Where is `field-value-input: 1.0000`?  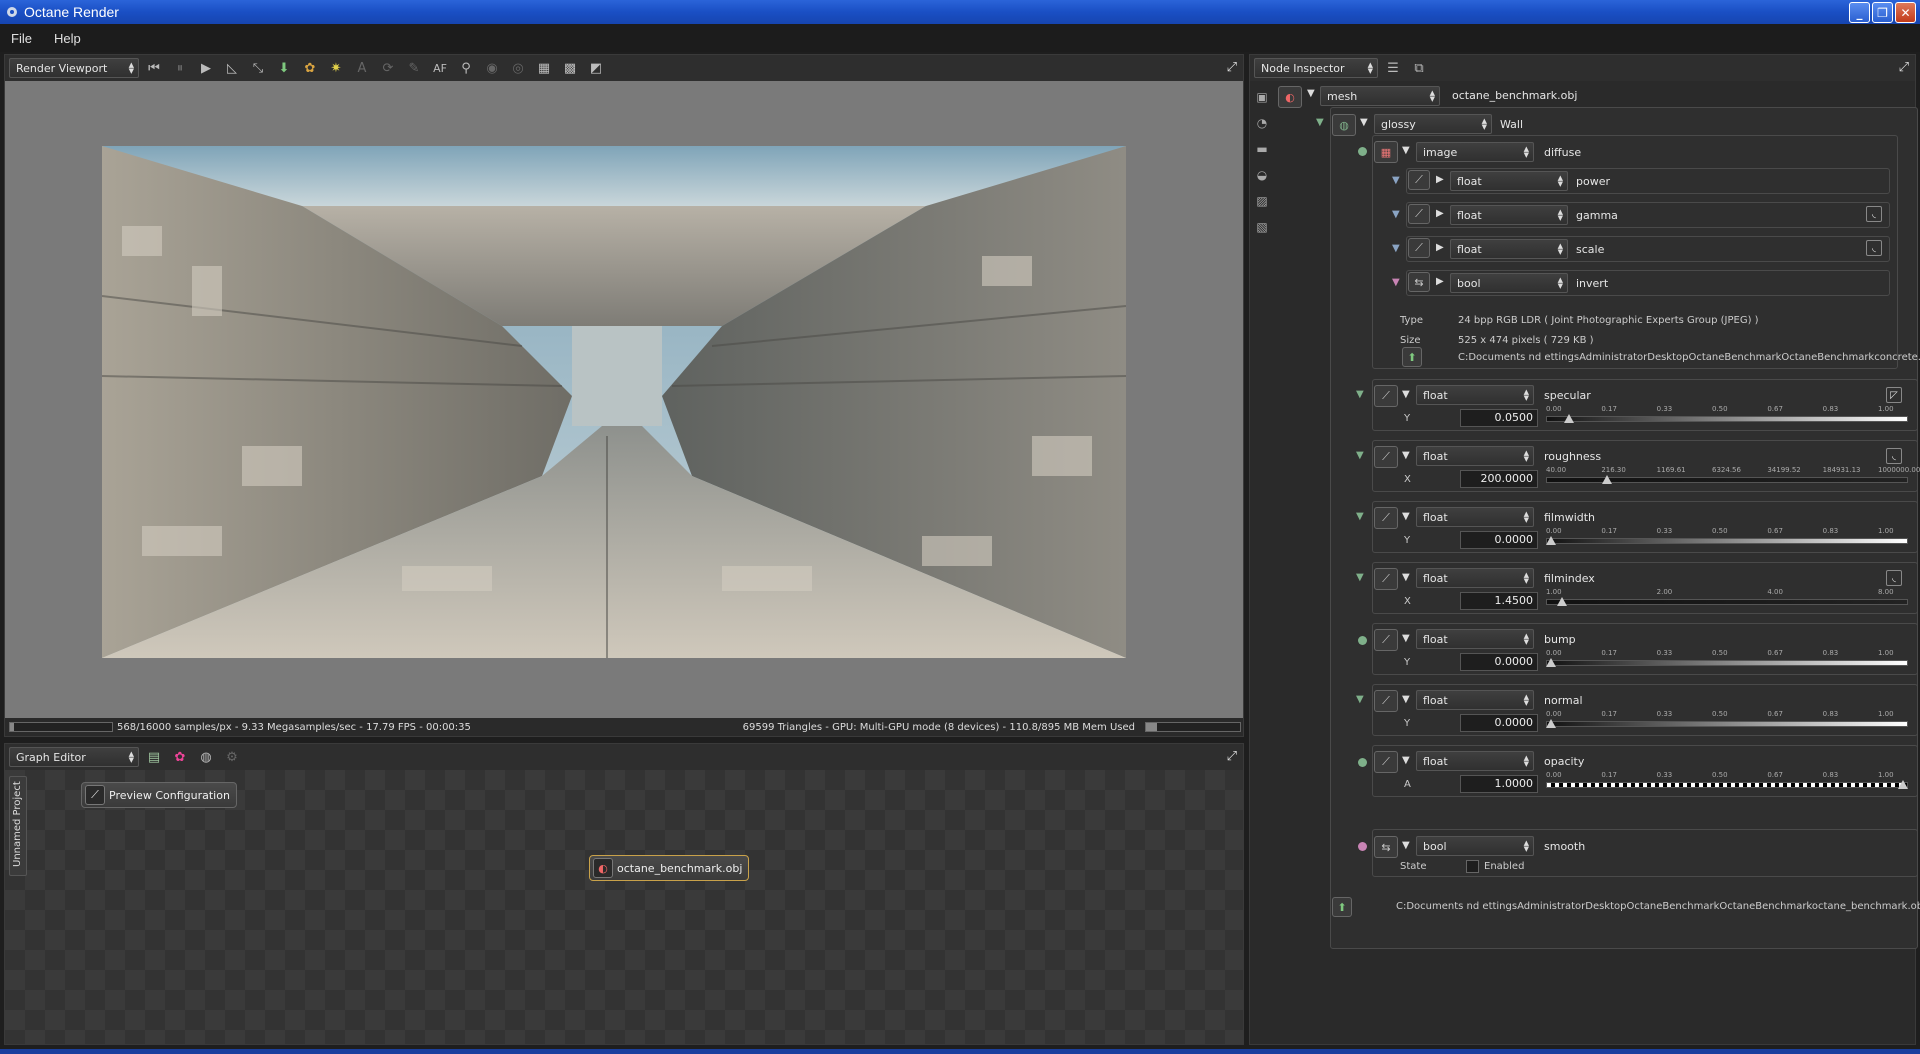 field-value-input: 1.0000 is located at coordinates (1499, 784).